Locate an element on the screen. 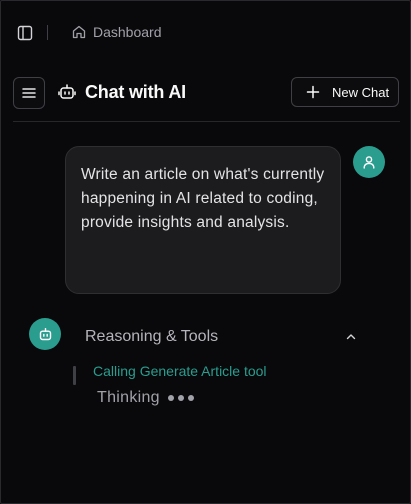 Image resolution: width=411 pixels, height=504 pixels. breadcrumb-dashboard: Dashboard is located at coordinates (127, 32).